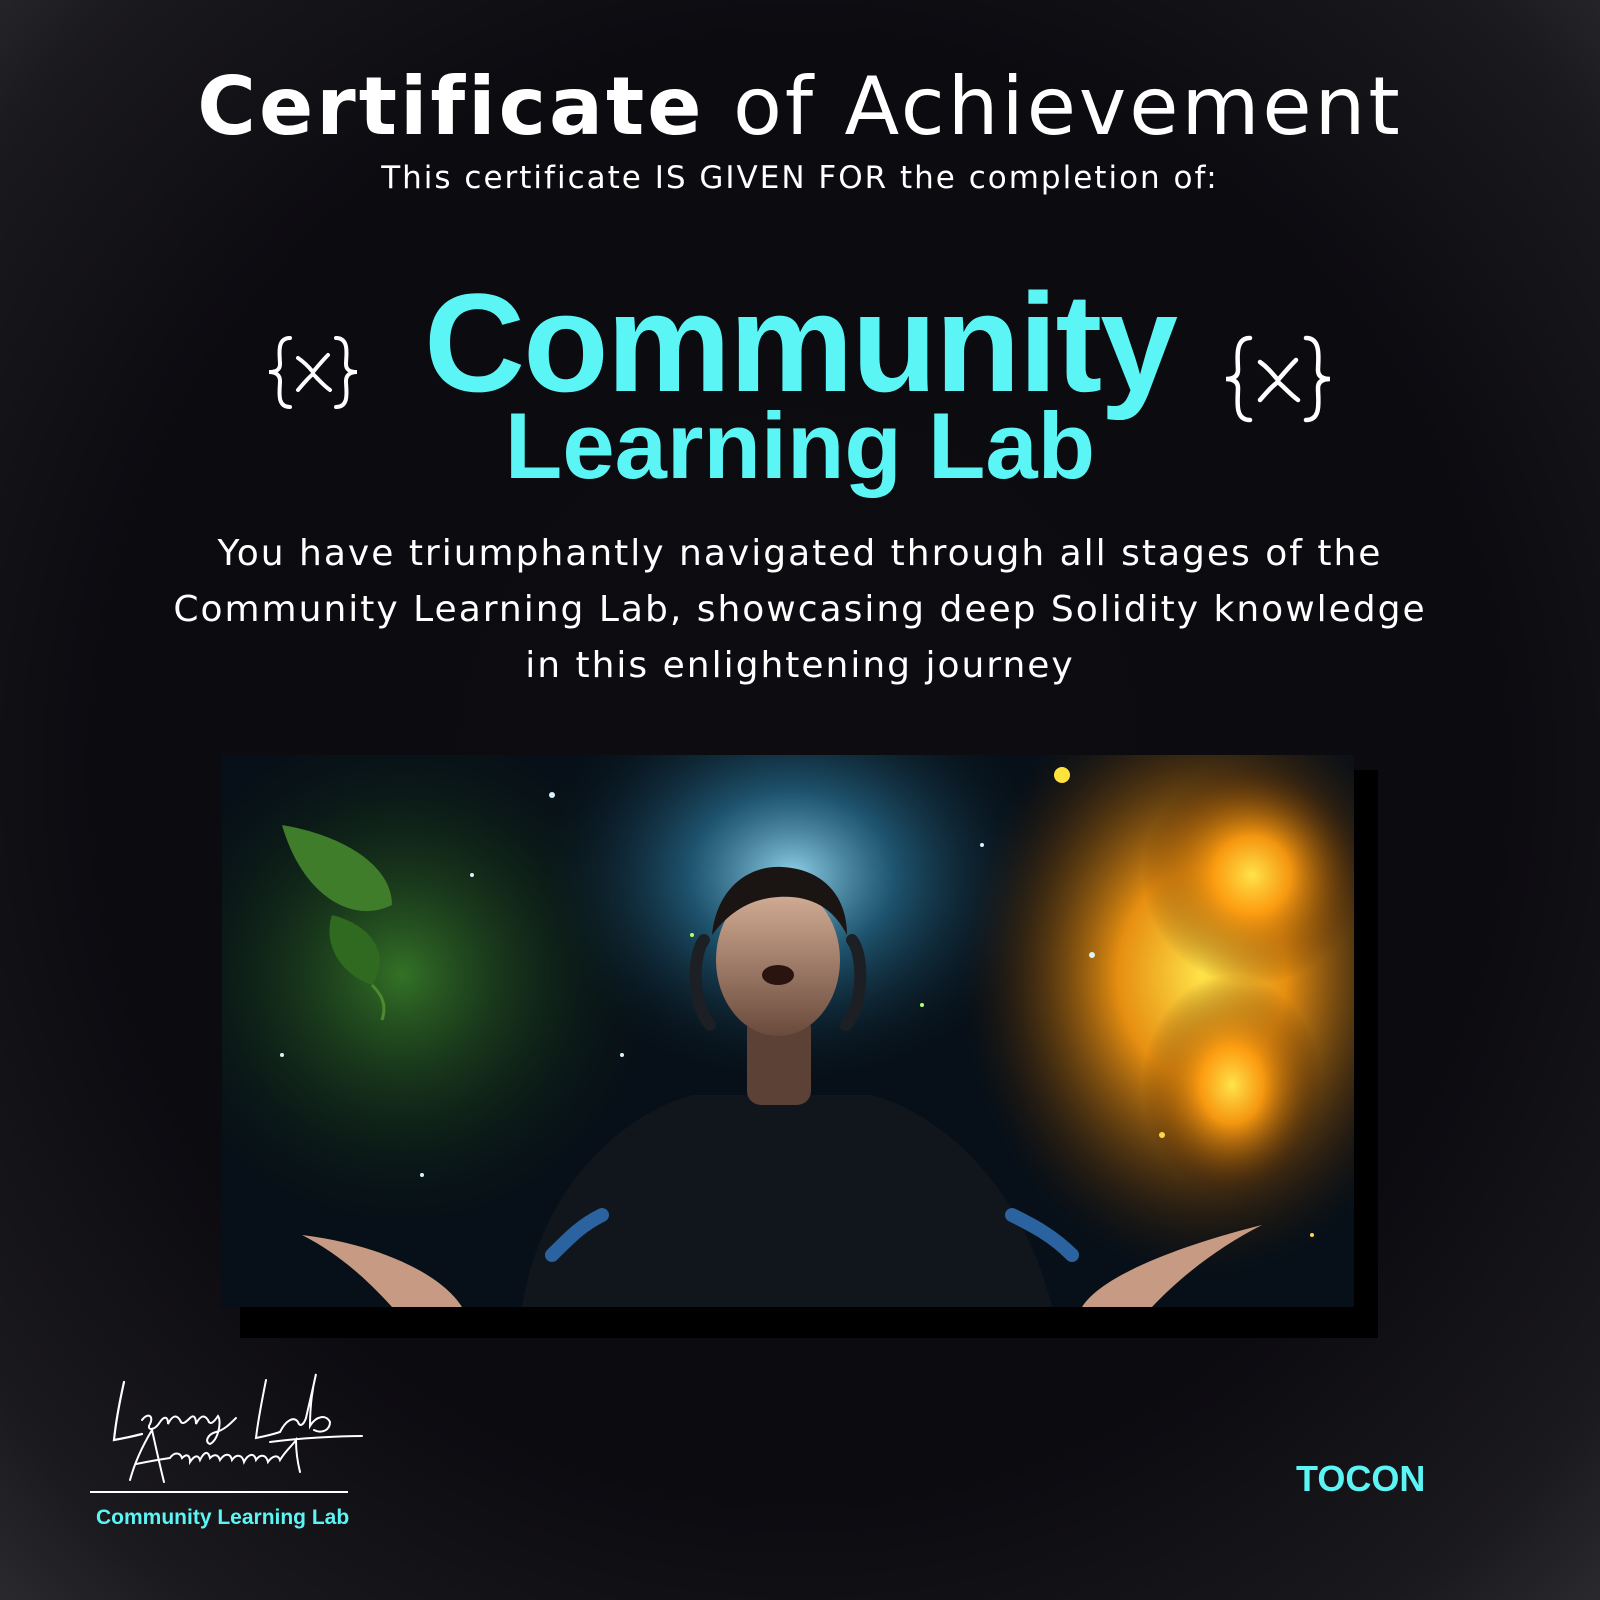  I want to click on signature-caption: Community Learning Lab, so click(223, 1517).